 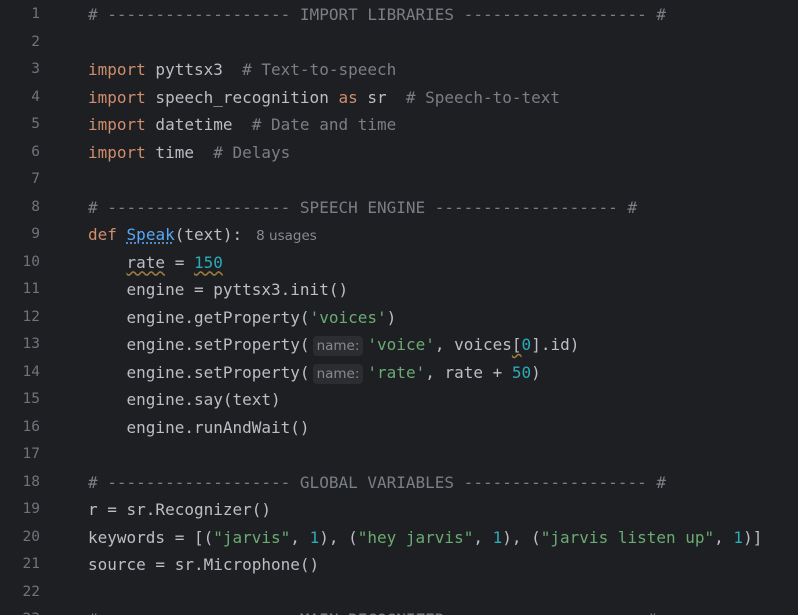 What do you see at coordinates (399, 428) in the screenshot?
I see `code-line: 16 engine.runAndWait()` at bounding box center [399, 428].